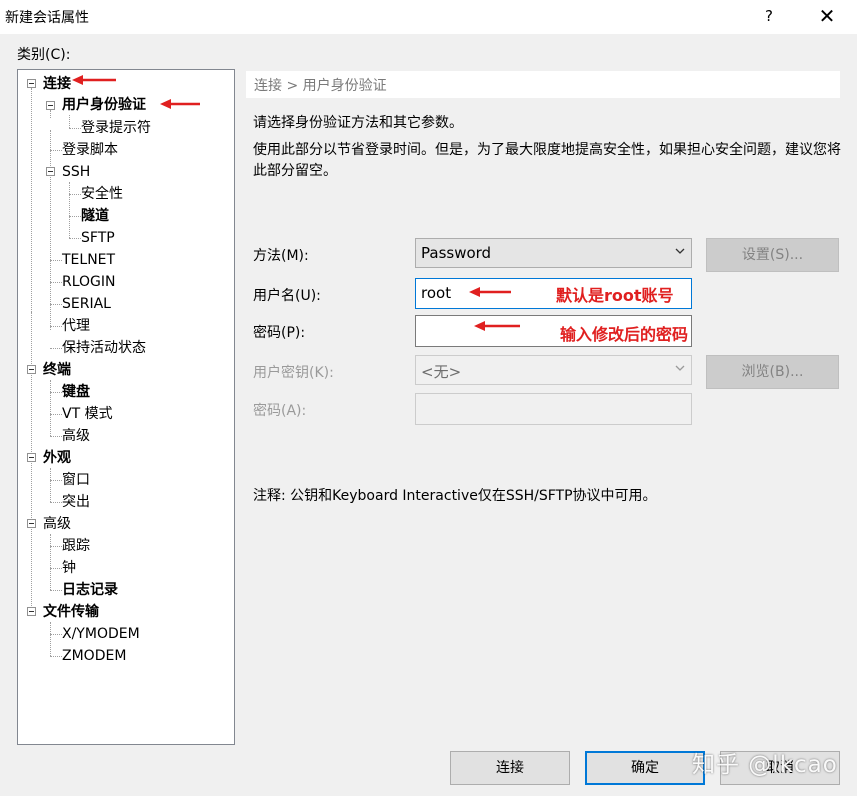  What do you see at coordinates (320, 86) in the screenshot?
I see `breadcrumb: 连接 > 用户身份验证` at bounding box center [320, 86].